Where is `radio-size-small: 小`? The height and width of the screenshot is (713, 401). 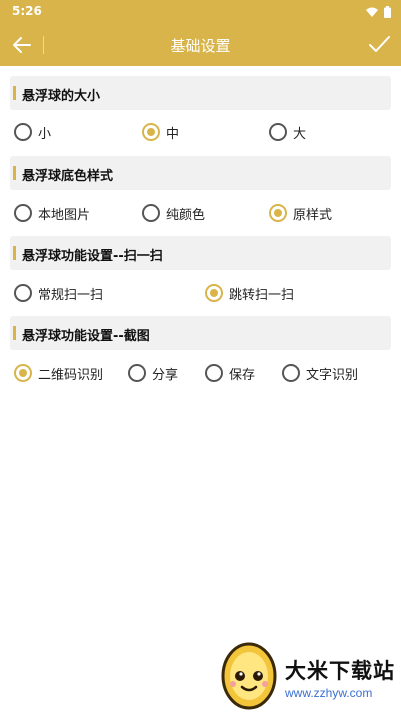
radio-size-small: 小 is located at coordinates (32, 132).